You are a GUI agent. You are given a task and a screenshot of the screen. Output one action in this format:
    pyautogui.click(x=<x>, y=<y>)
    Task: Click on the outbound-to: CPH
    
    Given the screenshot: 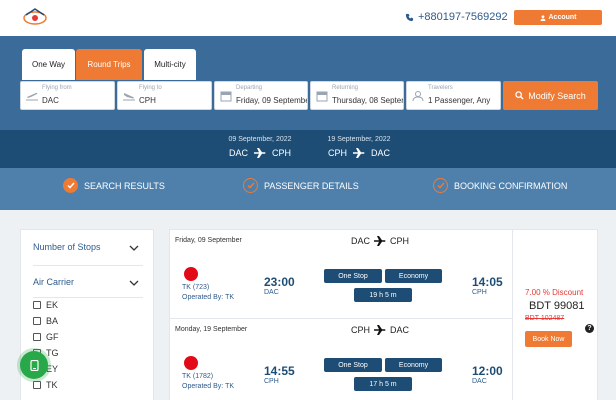 What is the action you would take?
    pyautogui.click(x=282, y=153)
    